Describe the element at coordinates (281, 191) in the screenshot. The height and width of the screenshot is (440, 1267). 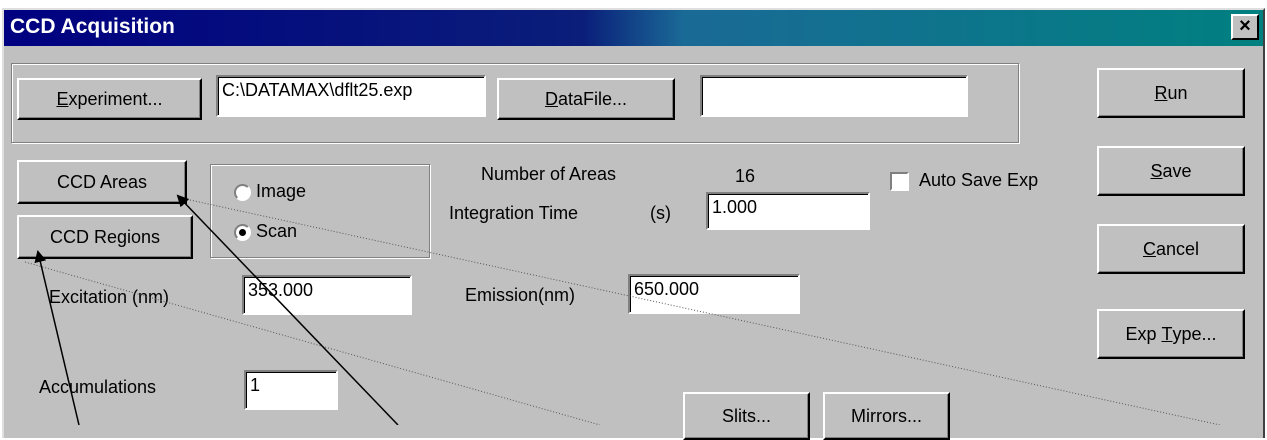
I see `image-radio-label: Image` at that location.